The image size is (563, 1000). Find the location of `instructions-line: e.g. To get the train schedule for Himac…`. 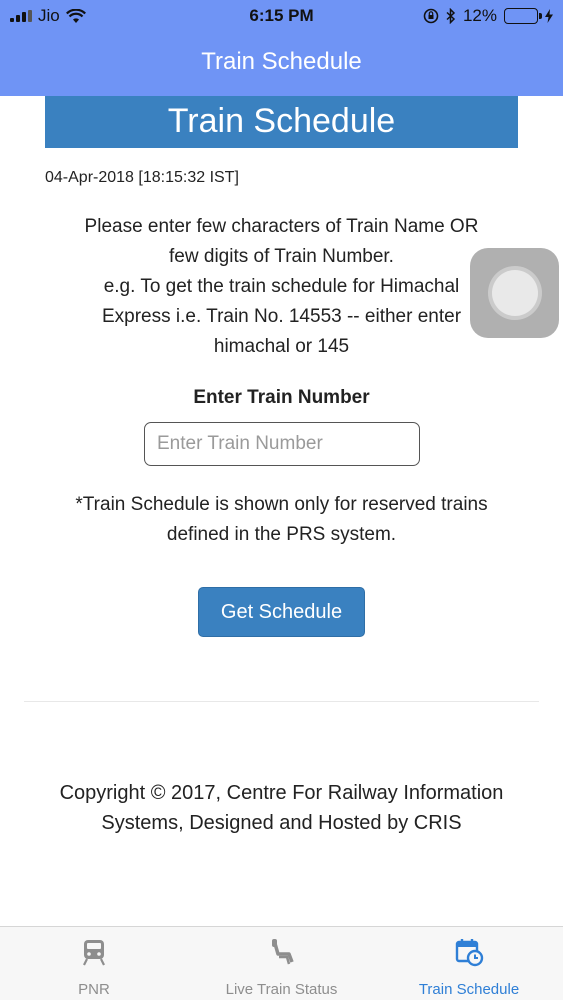

instructions-line: e.g. To get the train schedule for Himac… is located at coordinates (281, 286).